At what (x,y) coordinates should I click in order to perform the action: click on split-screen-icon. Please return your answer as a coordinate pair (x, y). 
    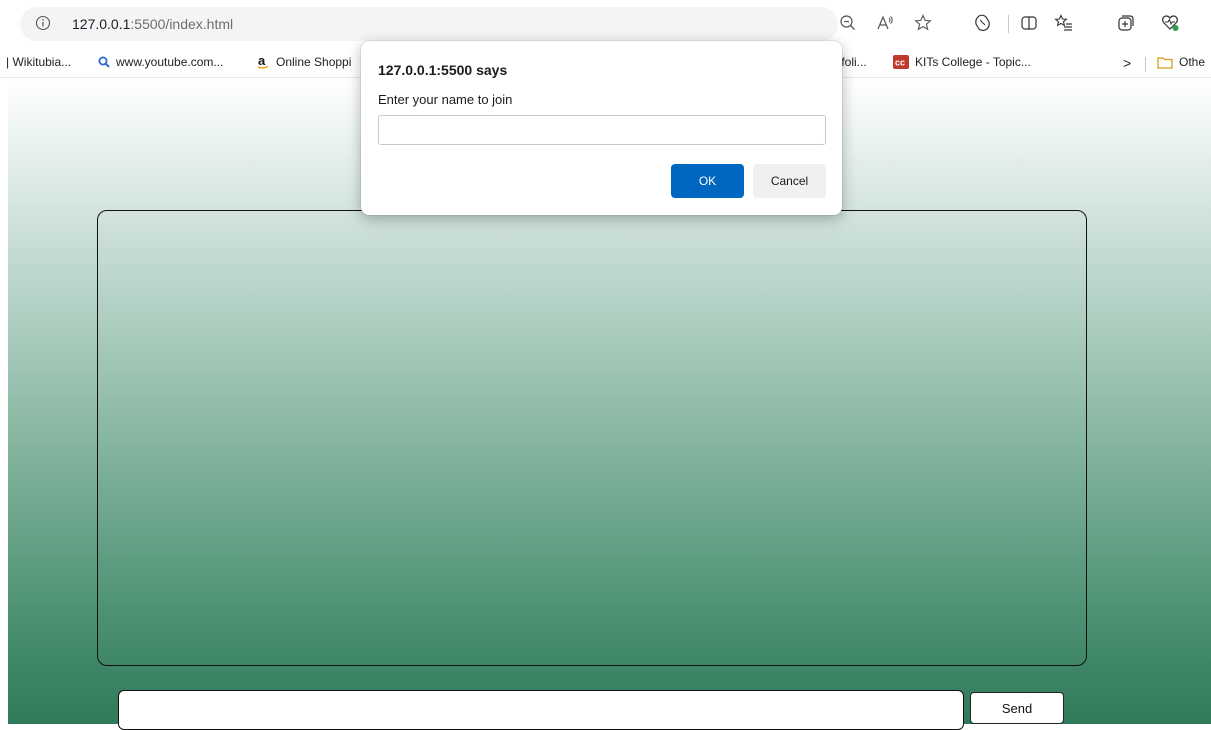
    Looking at the image, I should click on (1029, 23).